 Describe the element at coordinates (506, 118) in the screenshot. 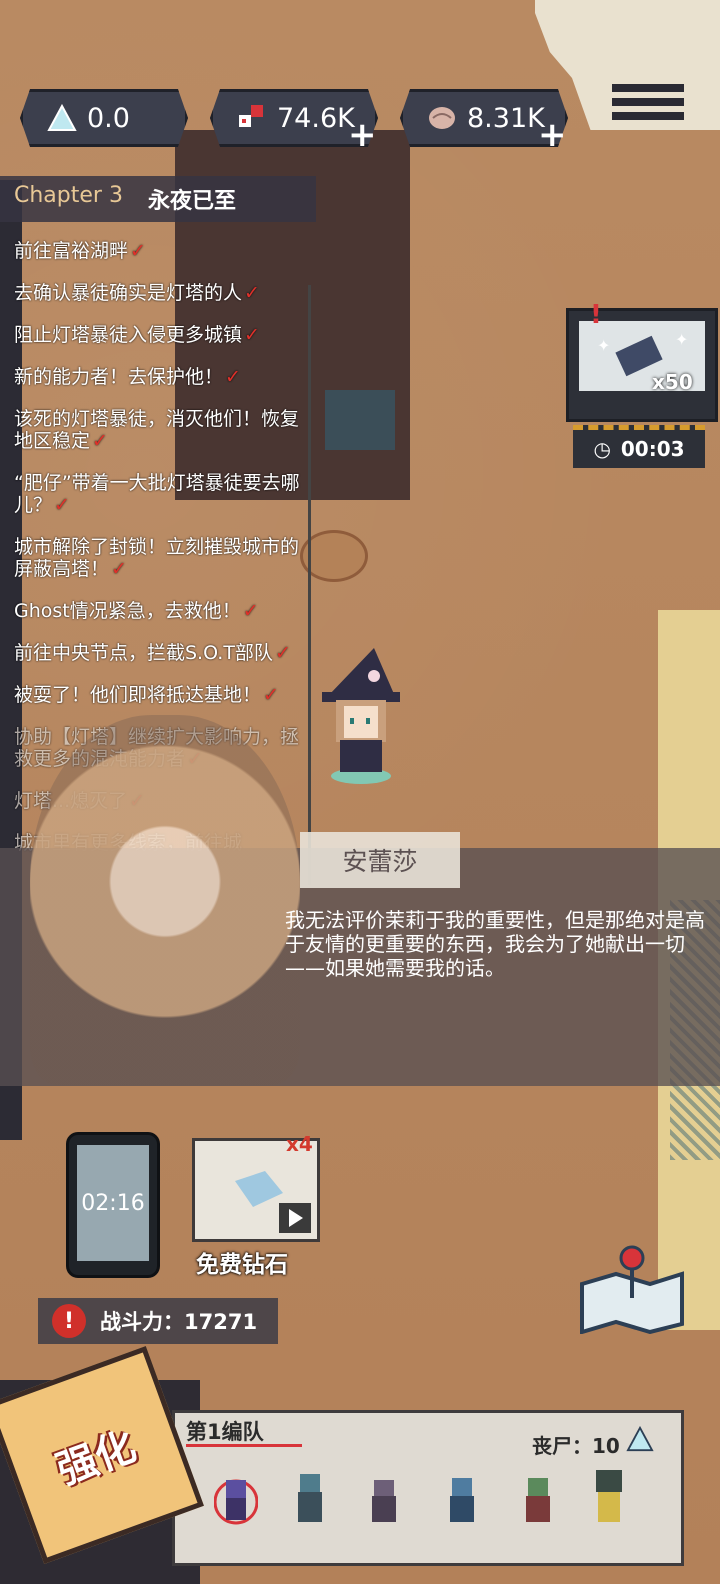

I see `brain-value: 8.31K` at that location.